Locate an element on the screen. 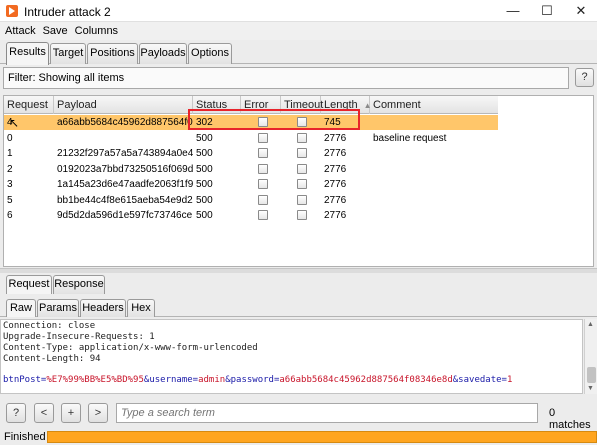 The height and width of the screenshot is (445, 597). body-value: 1 is located at coordinates (509, 380).